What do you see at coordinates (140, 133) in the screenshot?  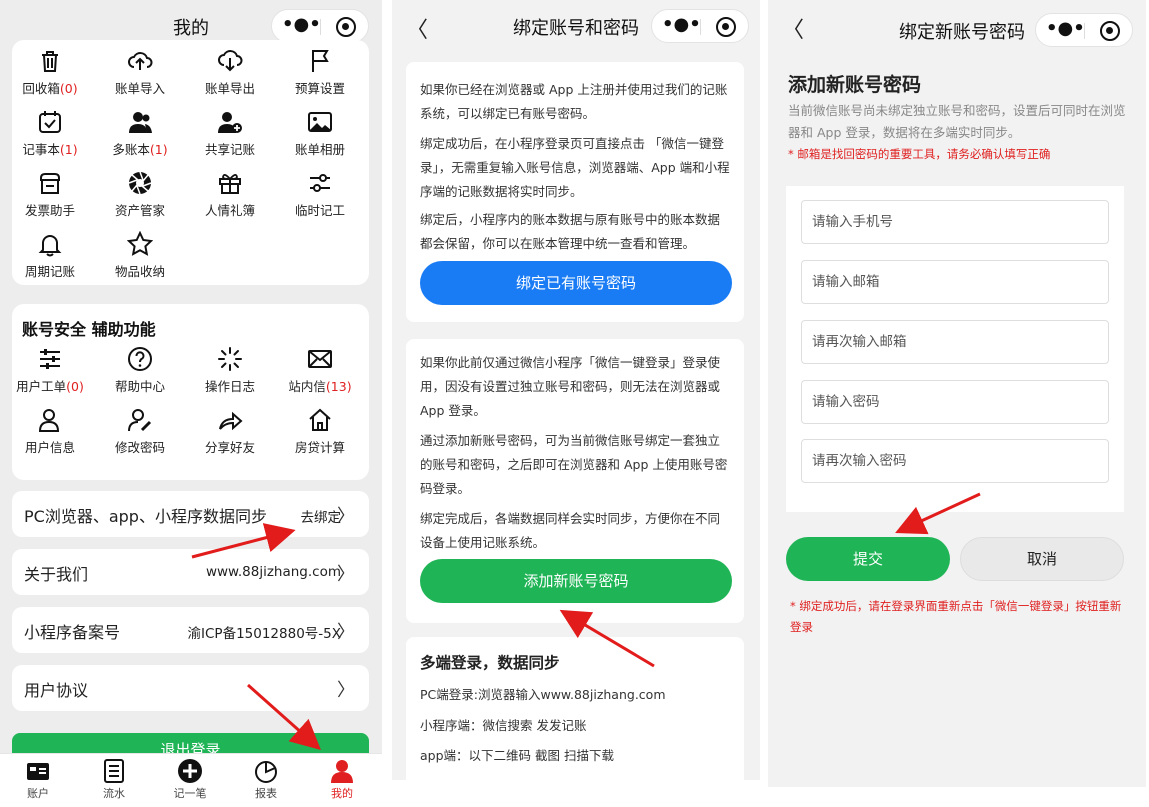 I see `feature-item: 多账本(1)` at bounding box center [140, 133].